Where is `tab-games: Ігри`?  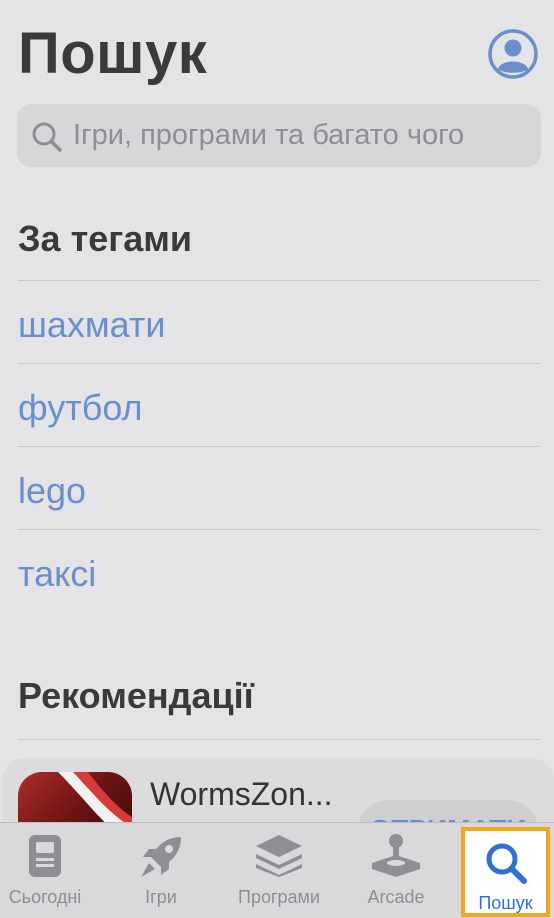
tab-games: Ігри is located at coordinates (161, 870).